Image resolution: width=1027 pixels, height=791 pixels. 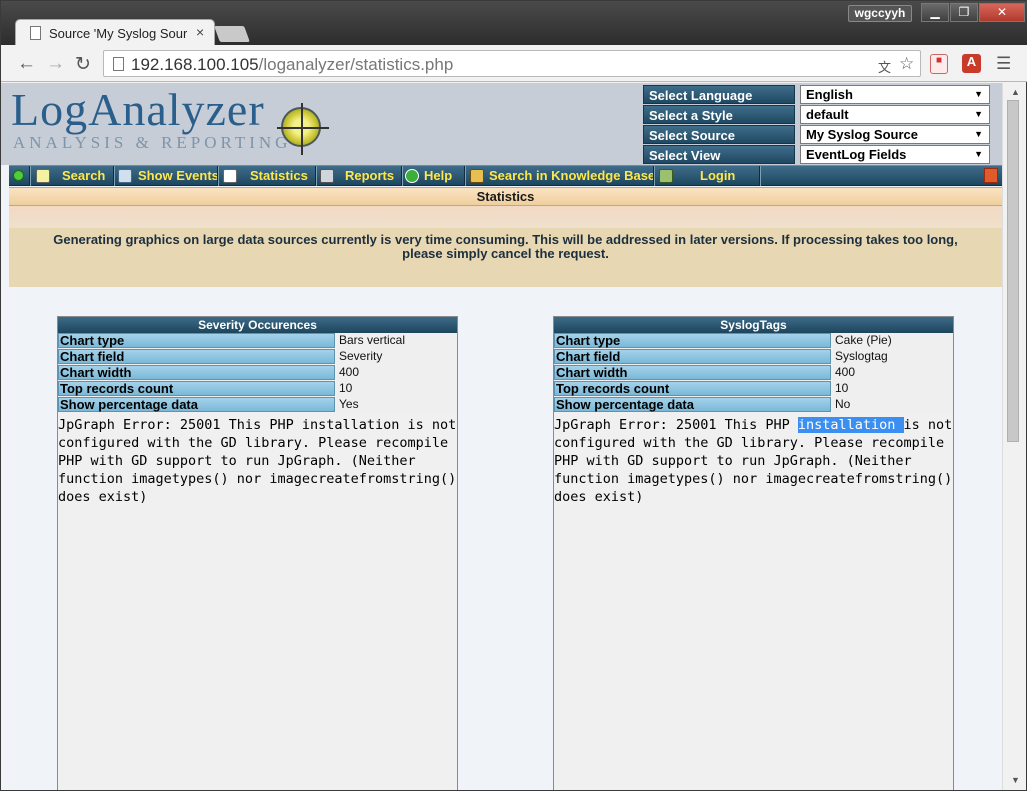 I want to click on menu-knowledge-base: Search in Knowledge Base, so click(x=572, y=176).